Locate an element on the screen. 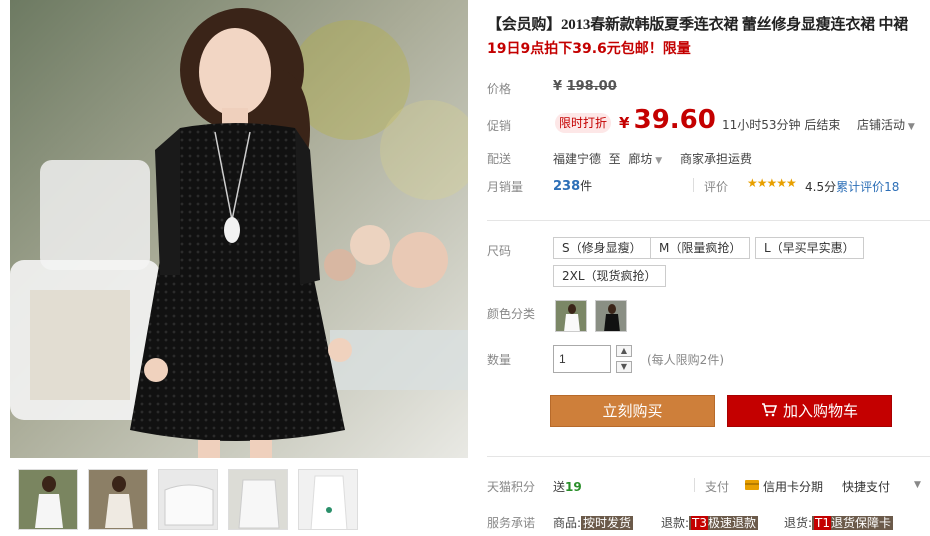 The image size is (930, 536). service-refund-label: 退款: is located at coordinates (675, 523).